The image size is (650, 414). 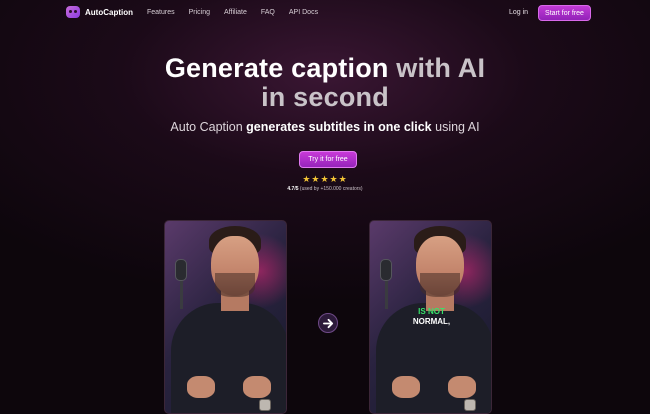 I want to click on hero-title-part2: with AI, so click(x=441, y=68).